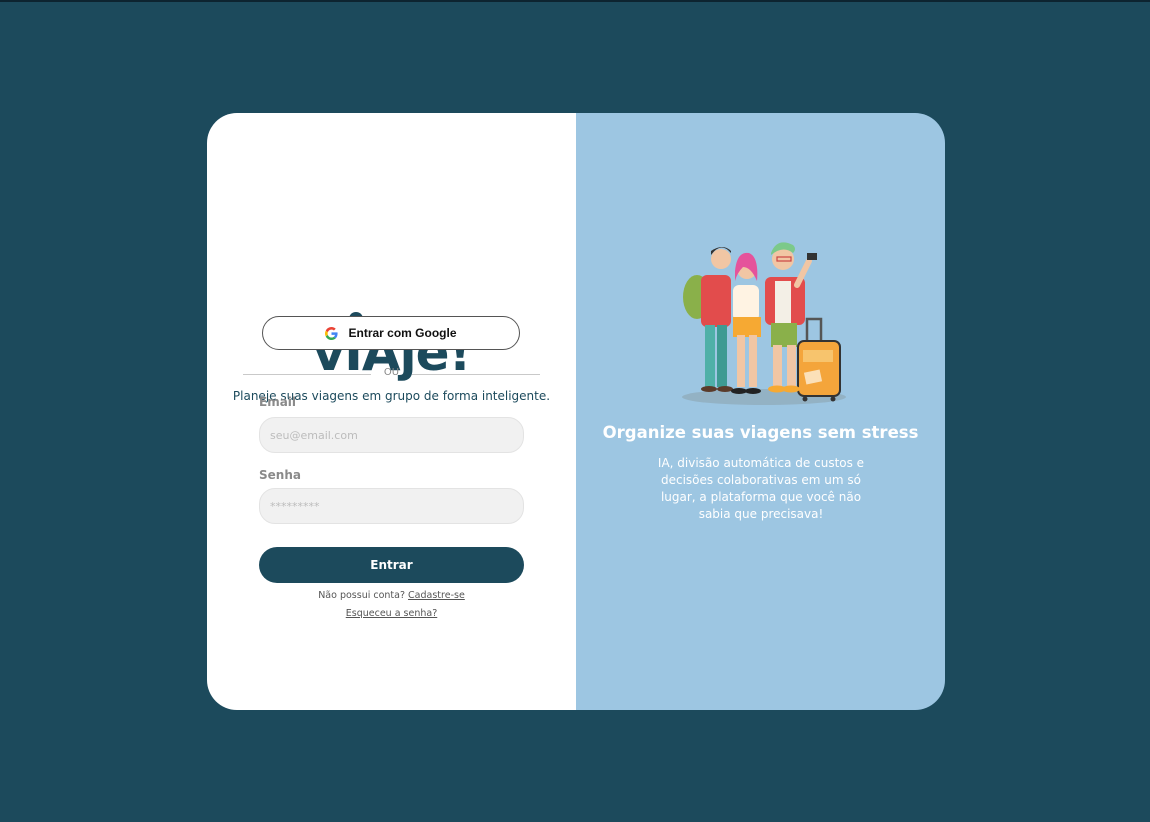 Image resolution: width=1150 pixels, height=822 pixels. I want to click on google-icon, so click(332, 333).